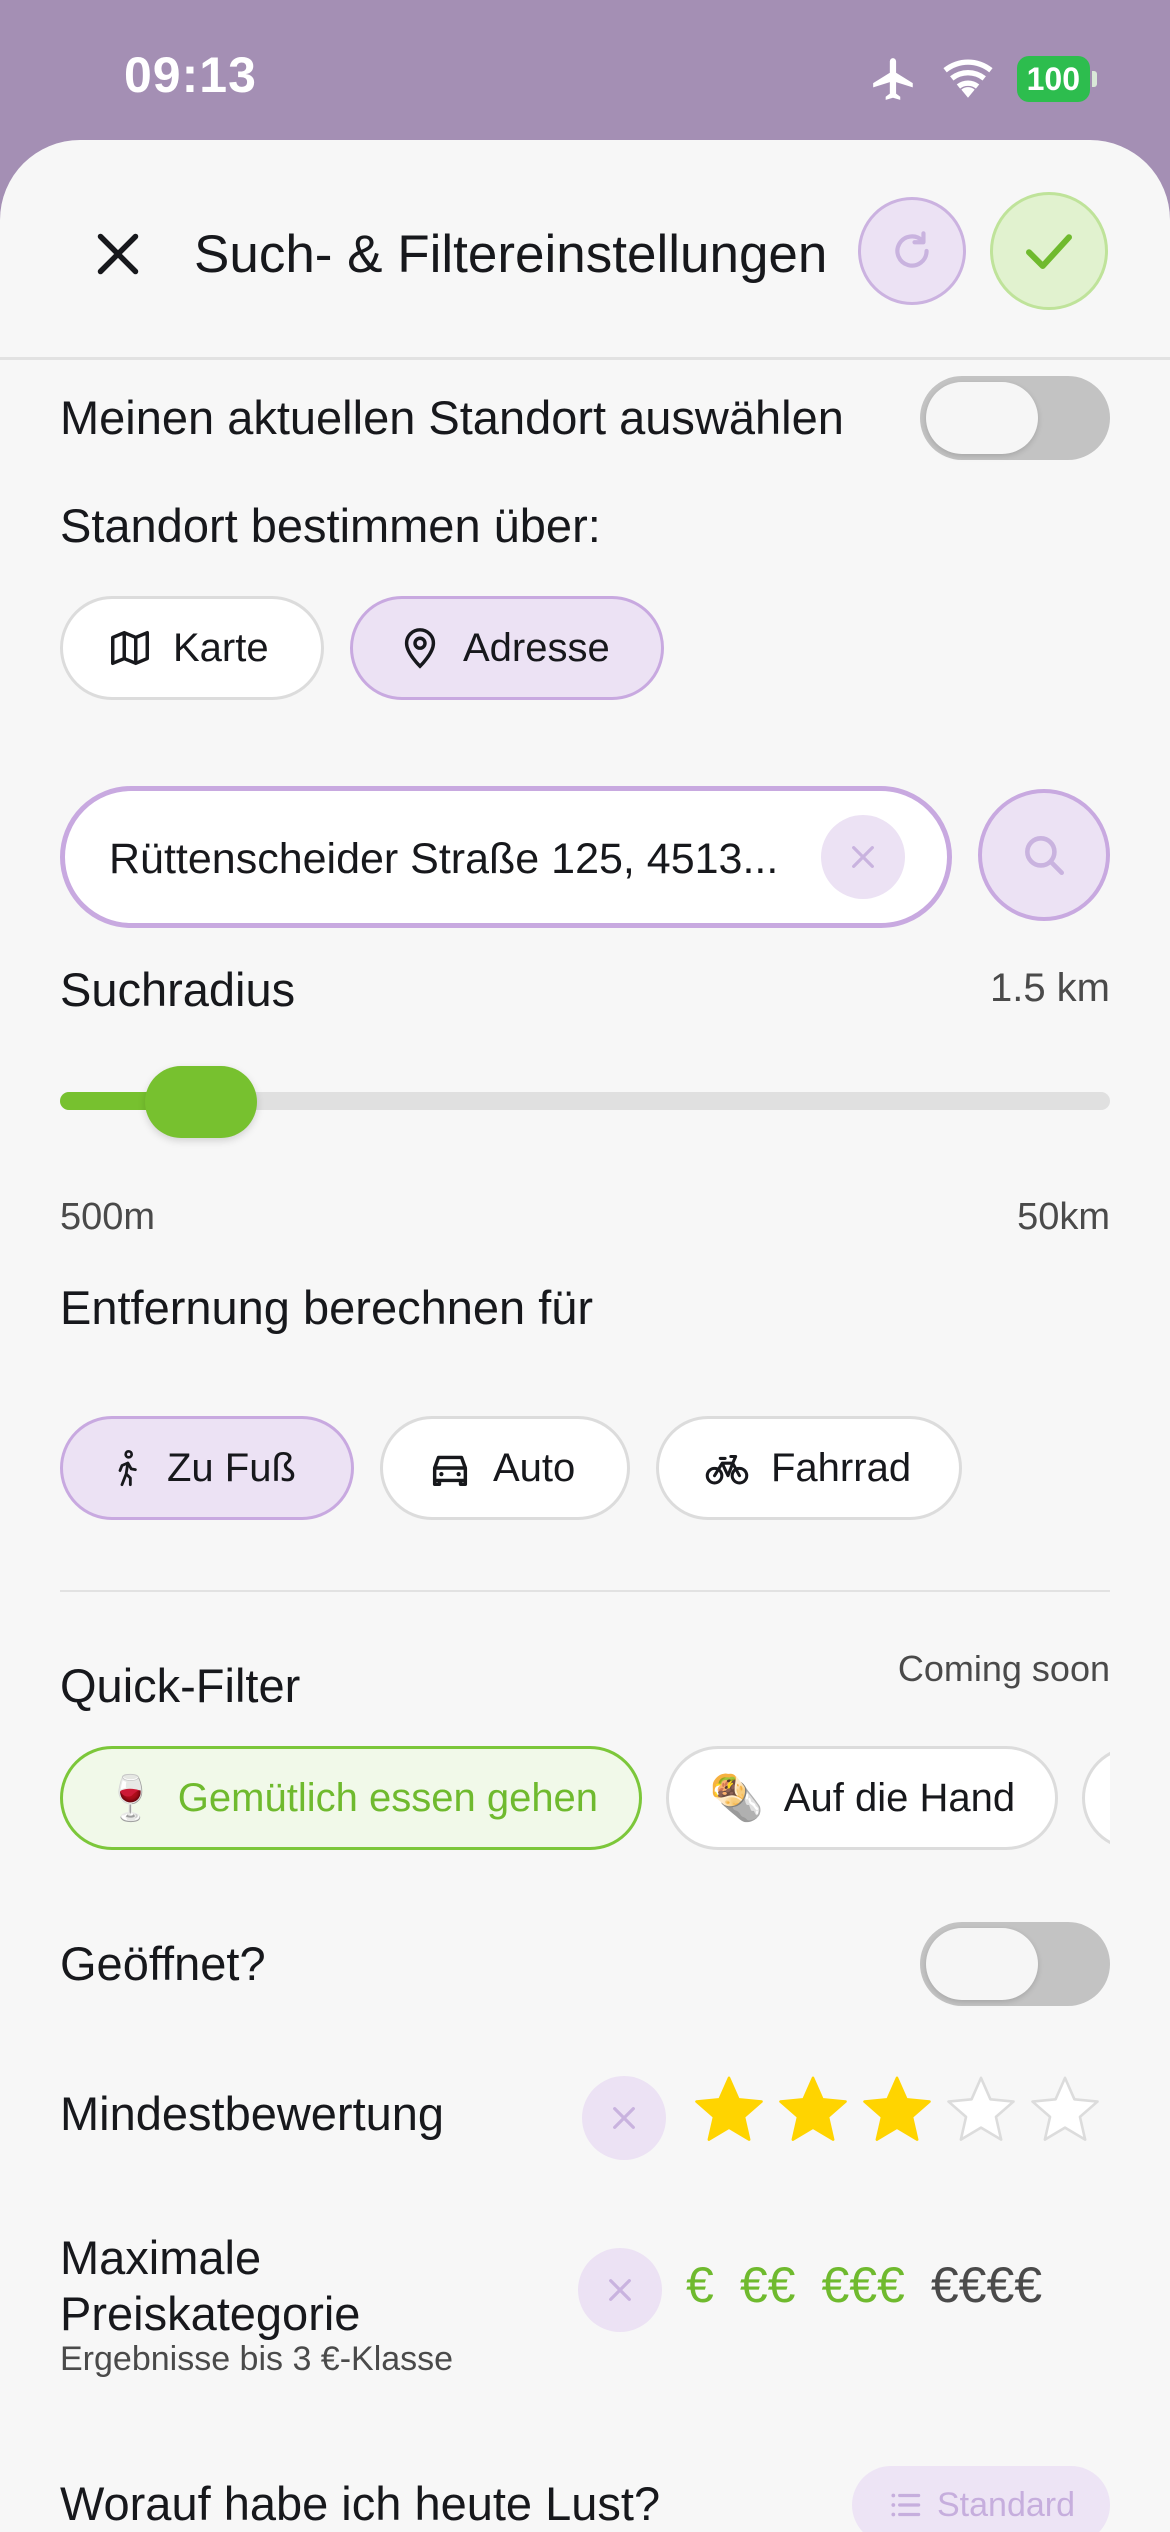 Image resolution: width=1170 pixels, height=2532 pixels. What do you see at coordinates (906, 2505) in the screenshot?
I see `list-icon` at bounding box center [906, 2505].